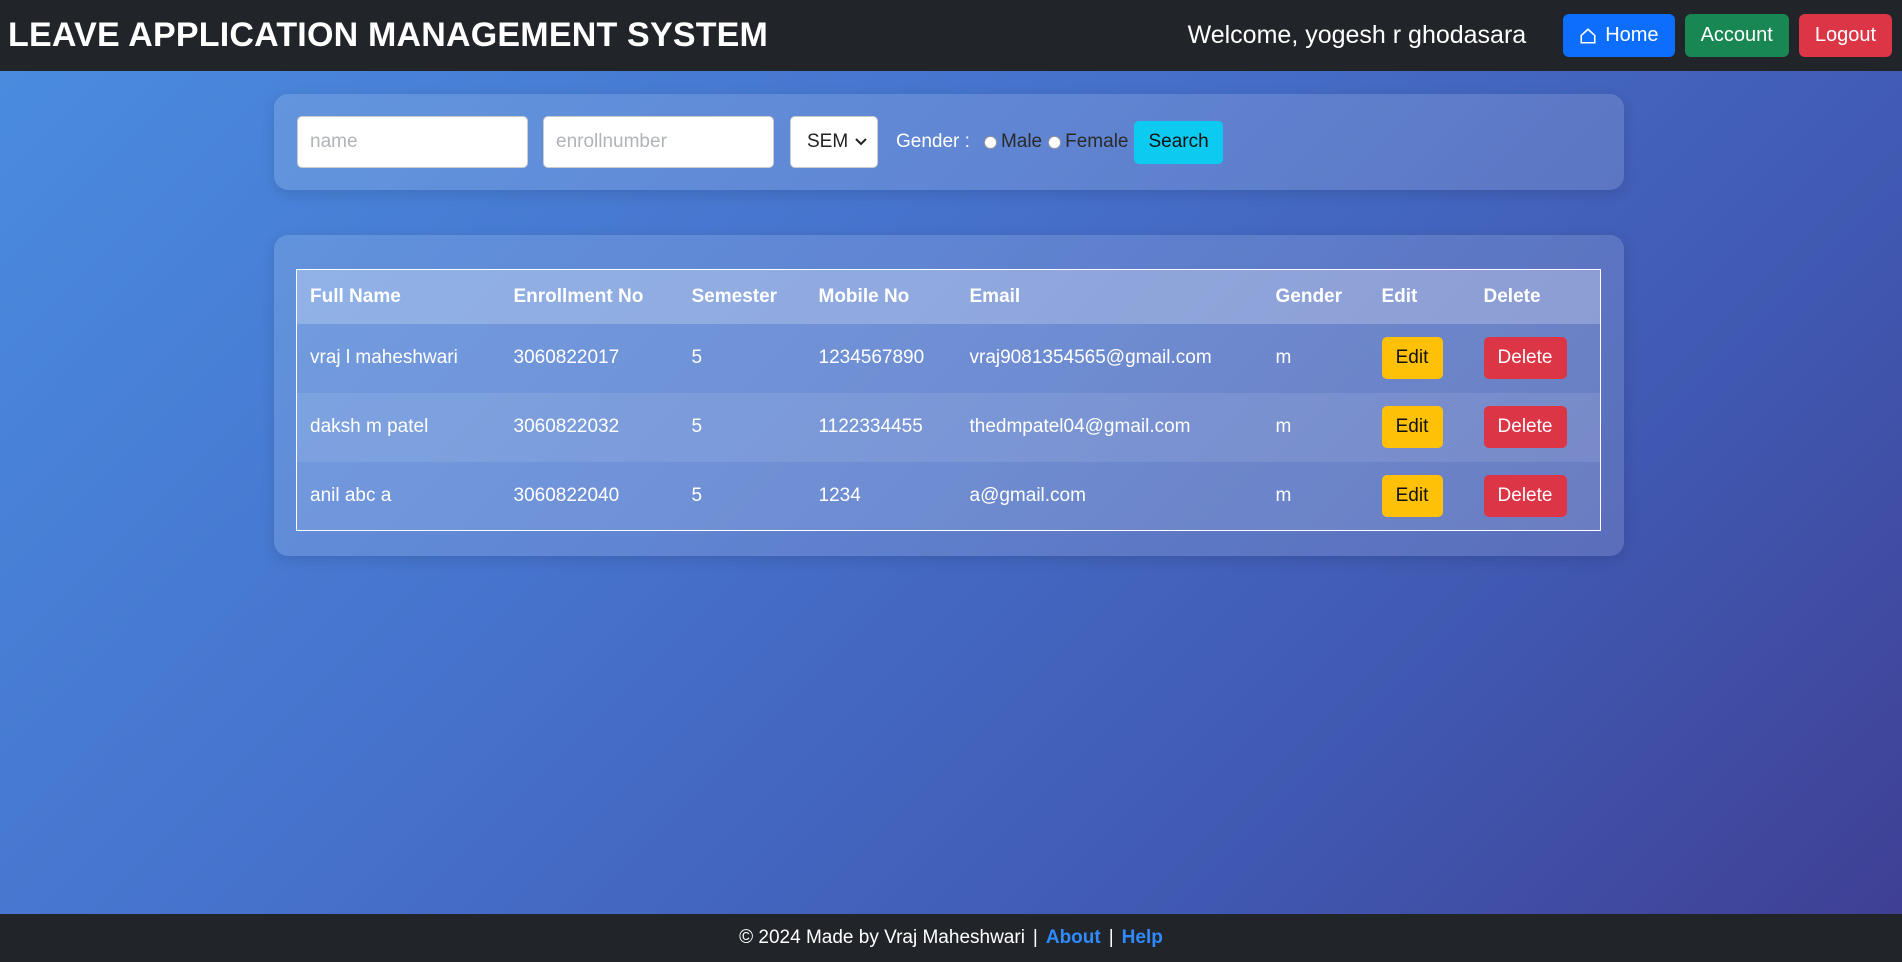  Describe the element at coordinates (995, 296) in the screenshot. I see `header-email: Email` at that location.